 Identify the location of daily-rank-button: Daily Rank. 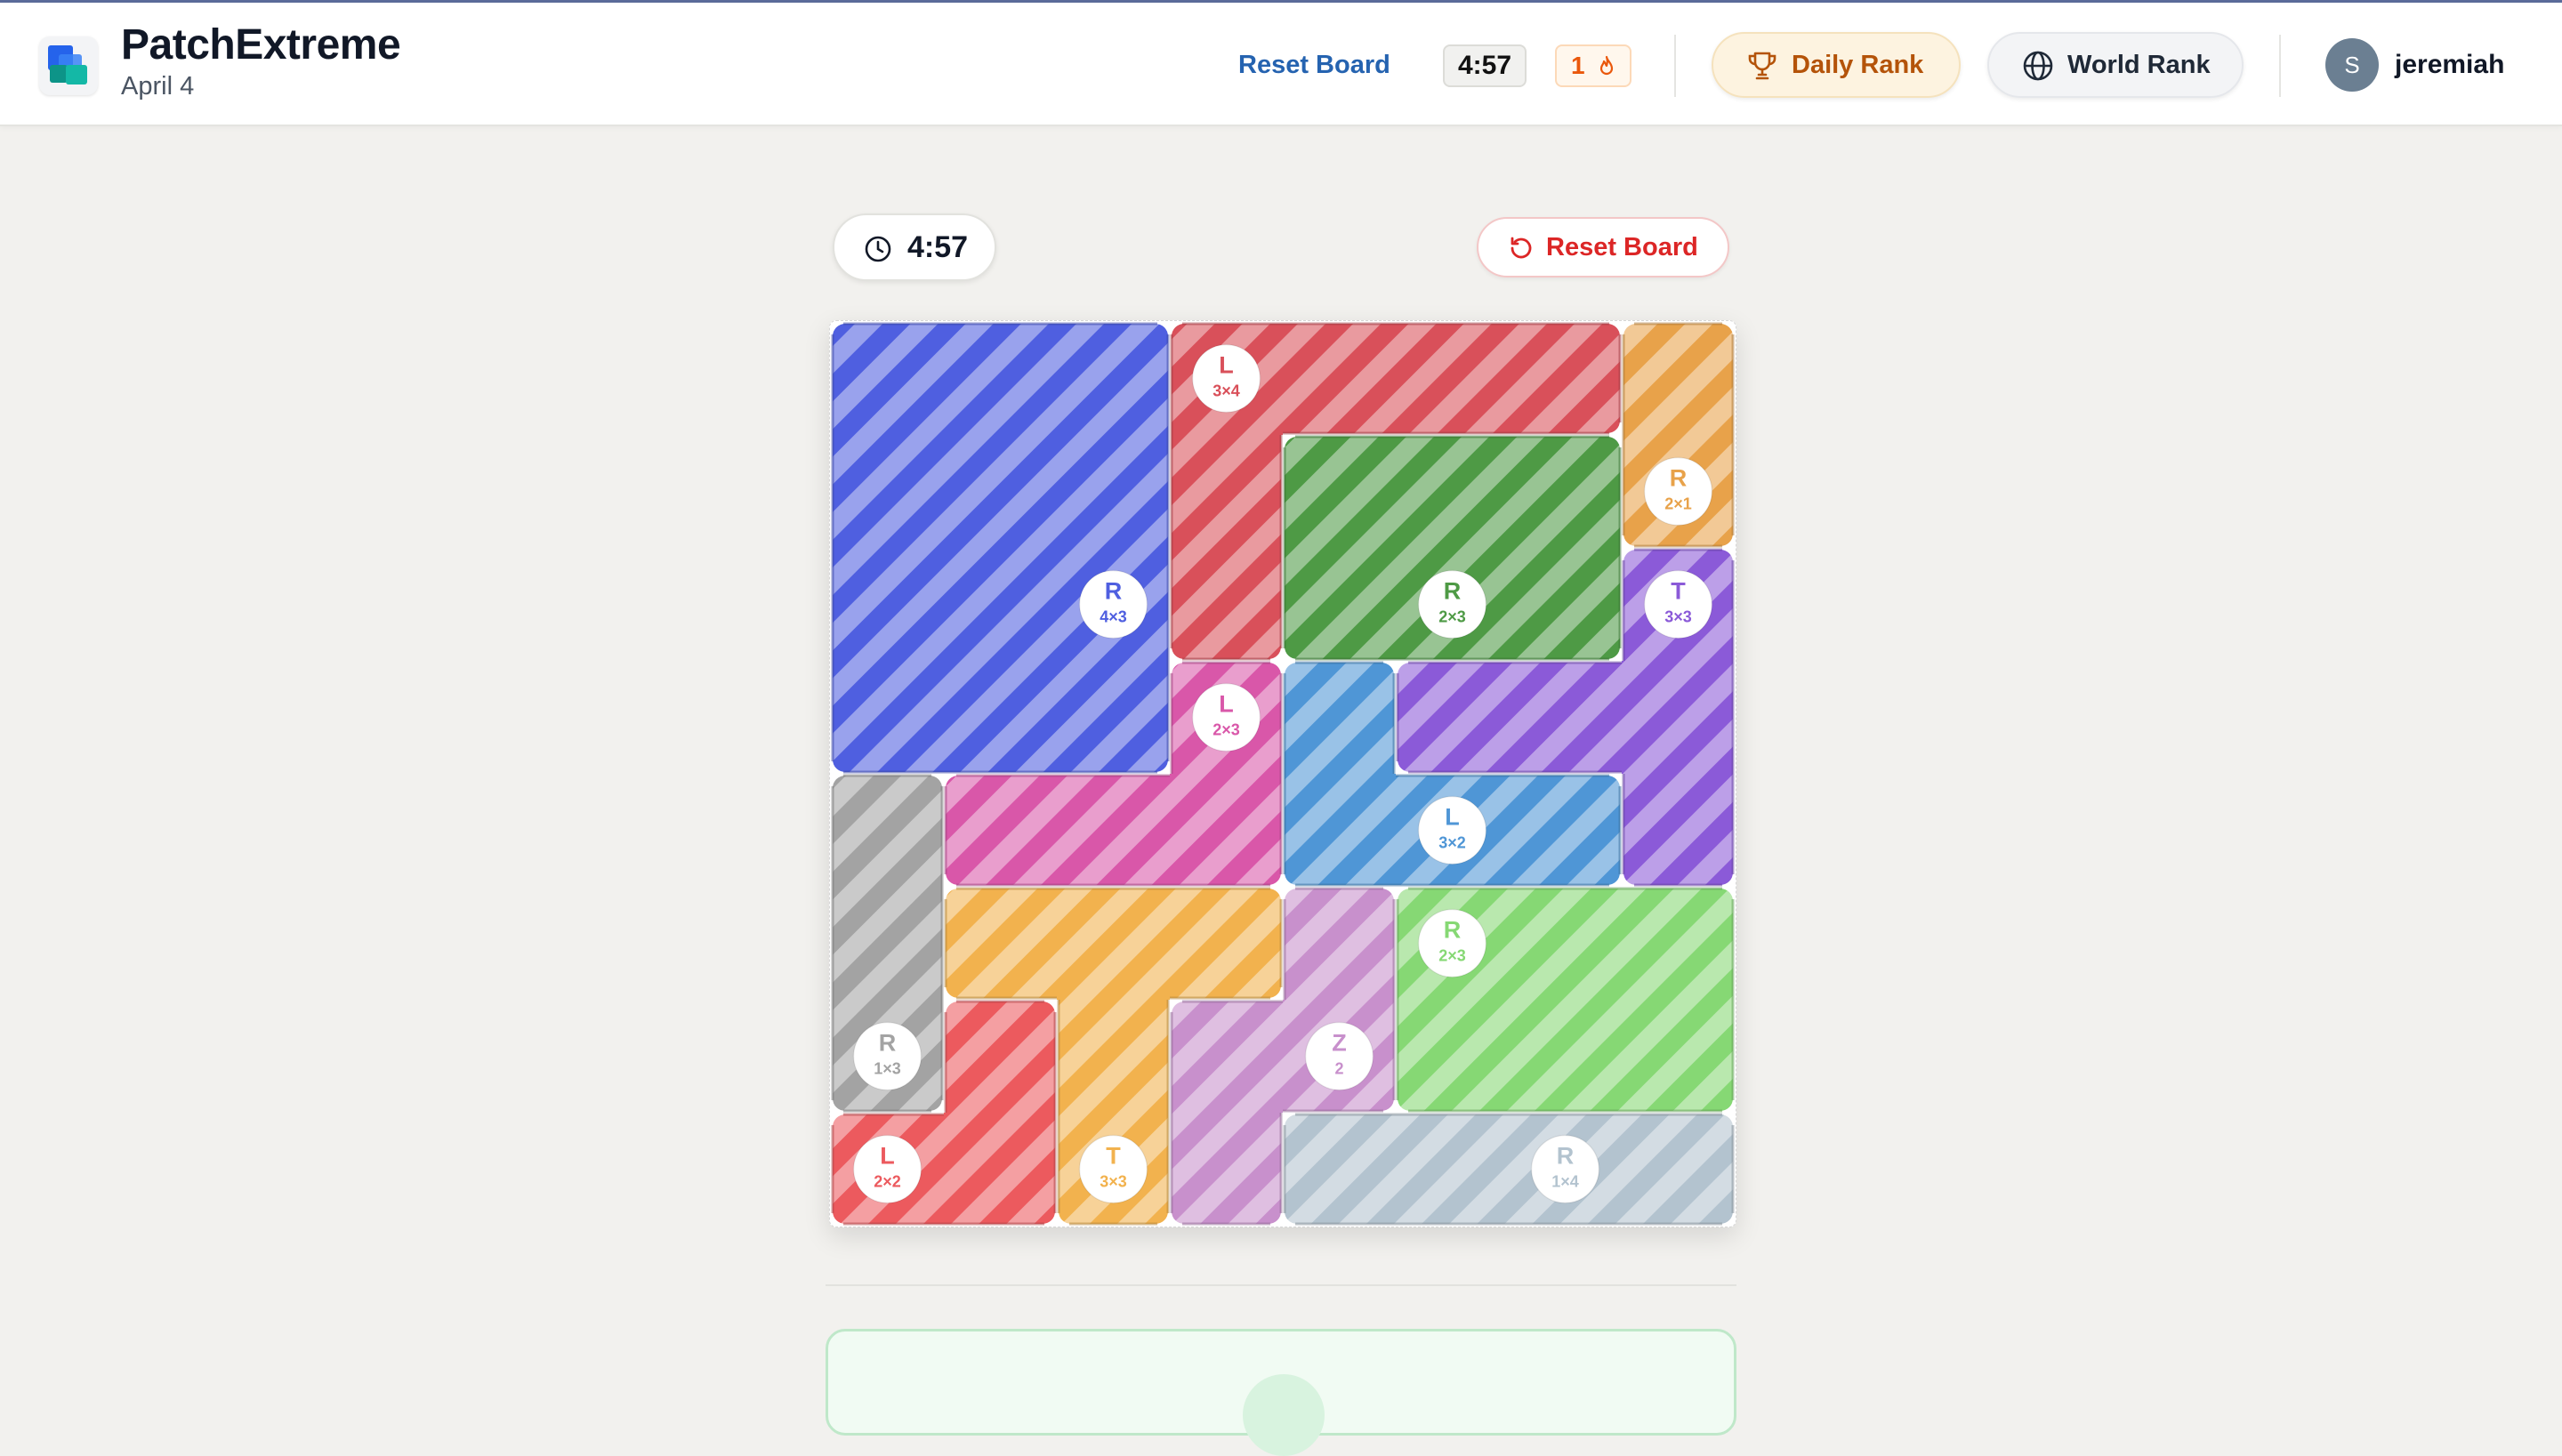
(1836, 65).